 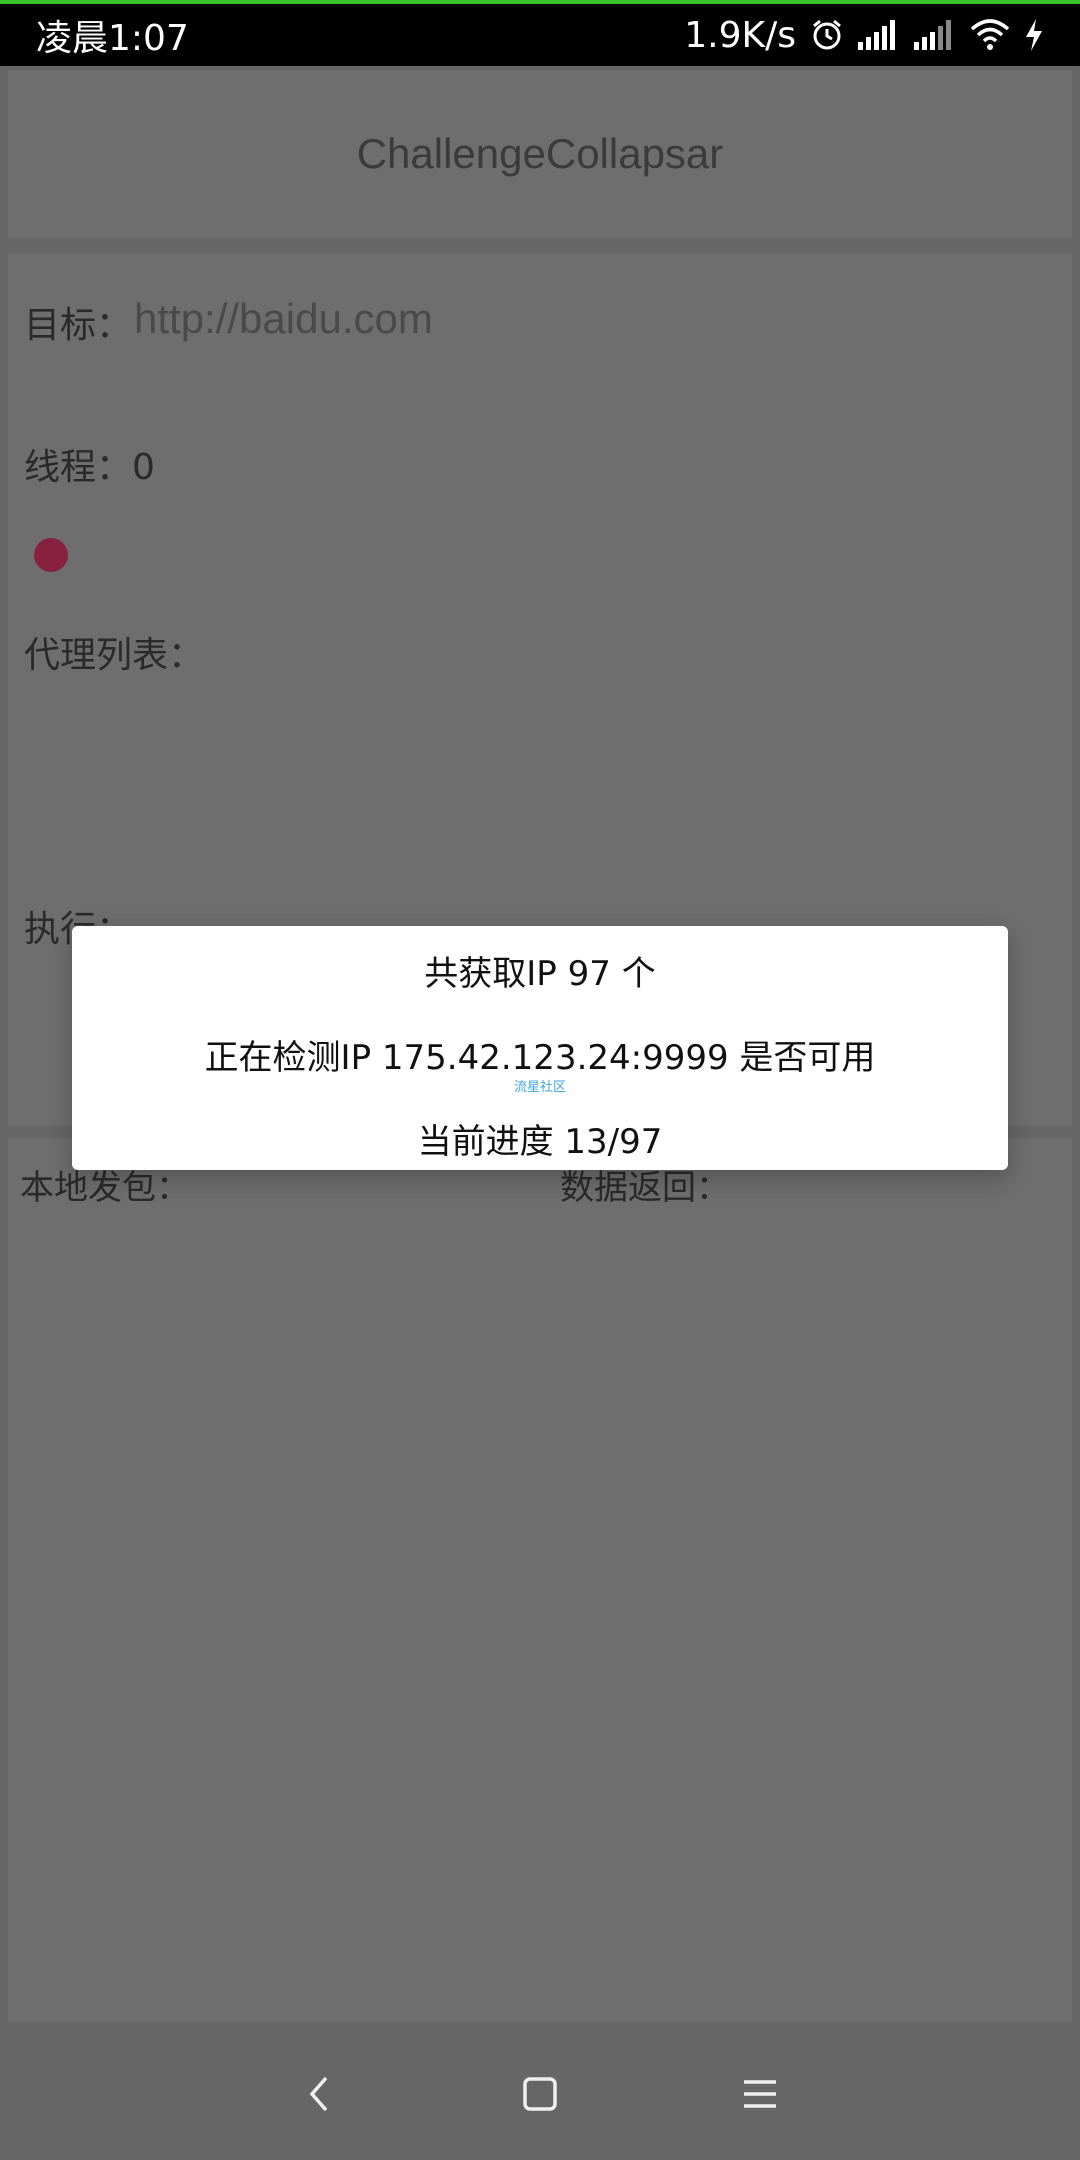 I want to click on status-time: 凌晨1:07, so click(x=112, y=38).